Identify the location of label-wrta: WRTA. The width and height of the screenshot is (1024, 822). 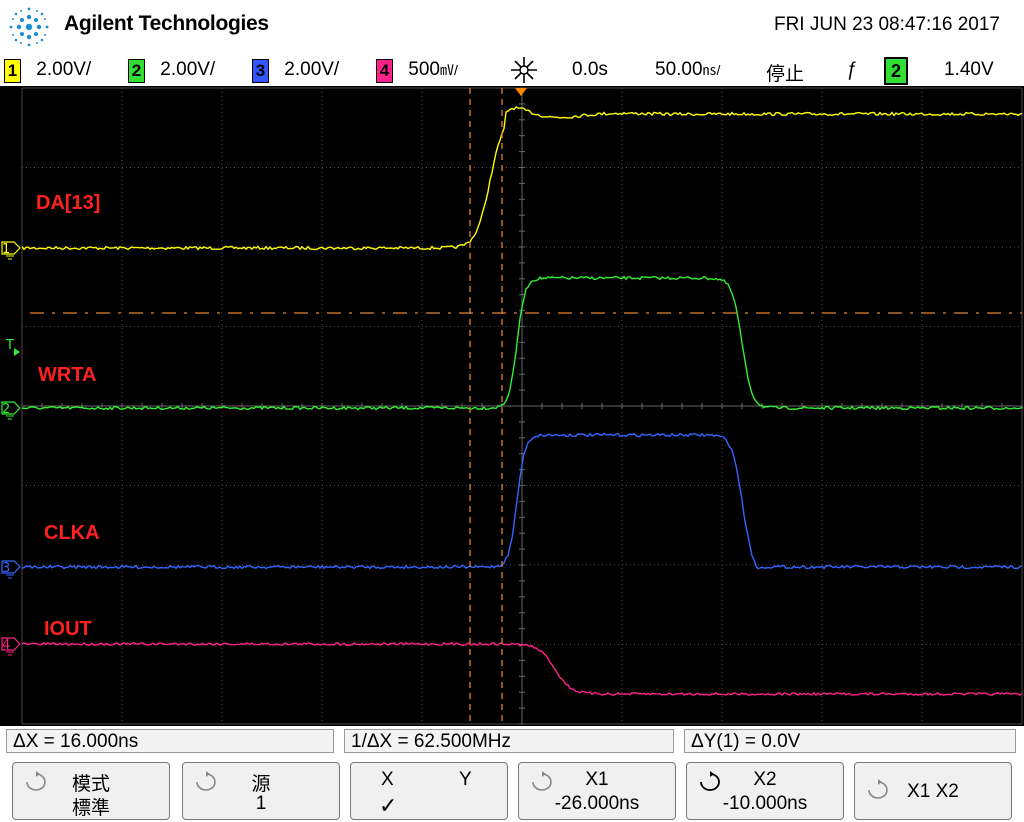
(67, 375).